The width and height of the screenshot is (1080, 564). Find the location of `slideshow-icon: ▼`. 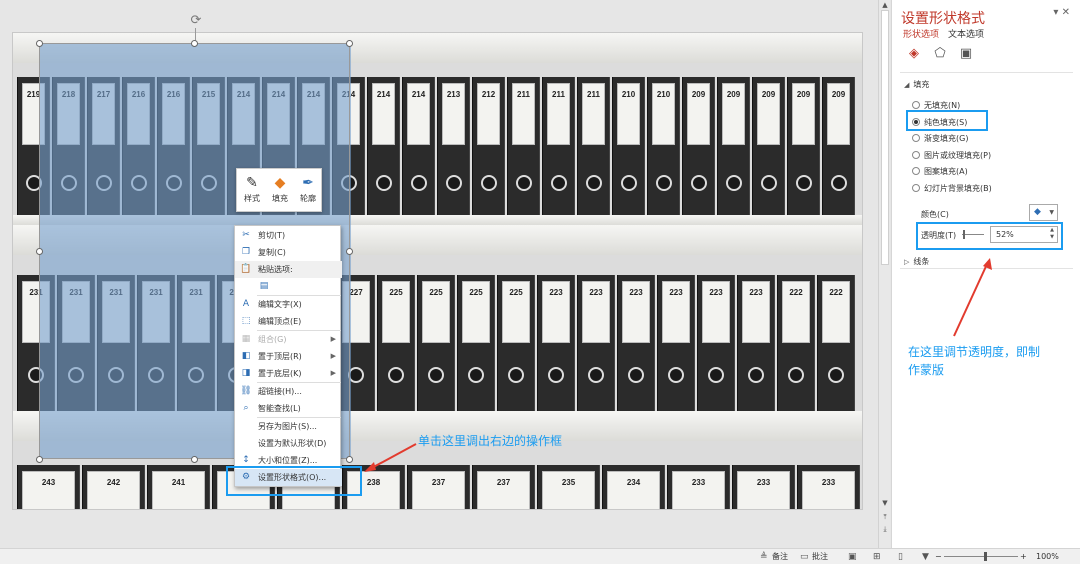

slideshow-icon: ▼ is located at coordinates (925, 557).